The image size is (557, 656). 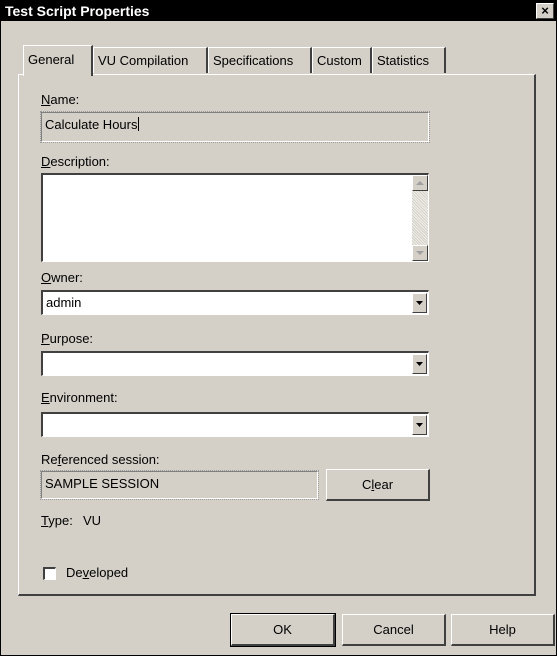 I want to click on environment-dropdown-button, so click(x=419, y=425).